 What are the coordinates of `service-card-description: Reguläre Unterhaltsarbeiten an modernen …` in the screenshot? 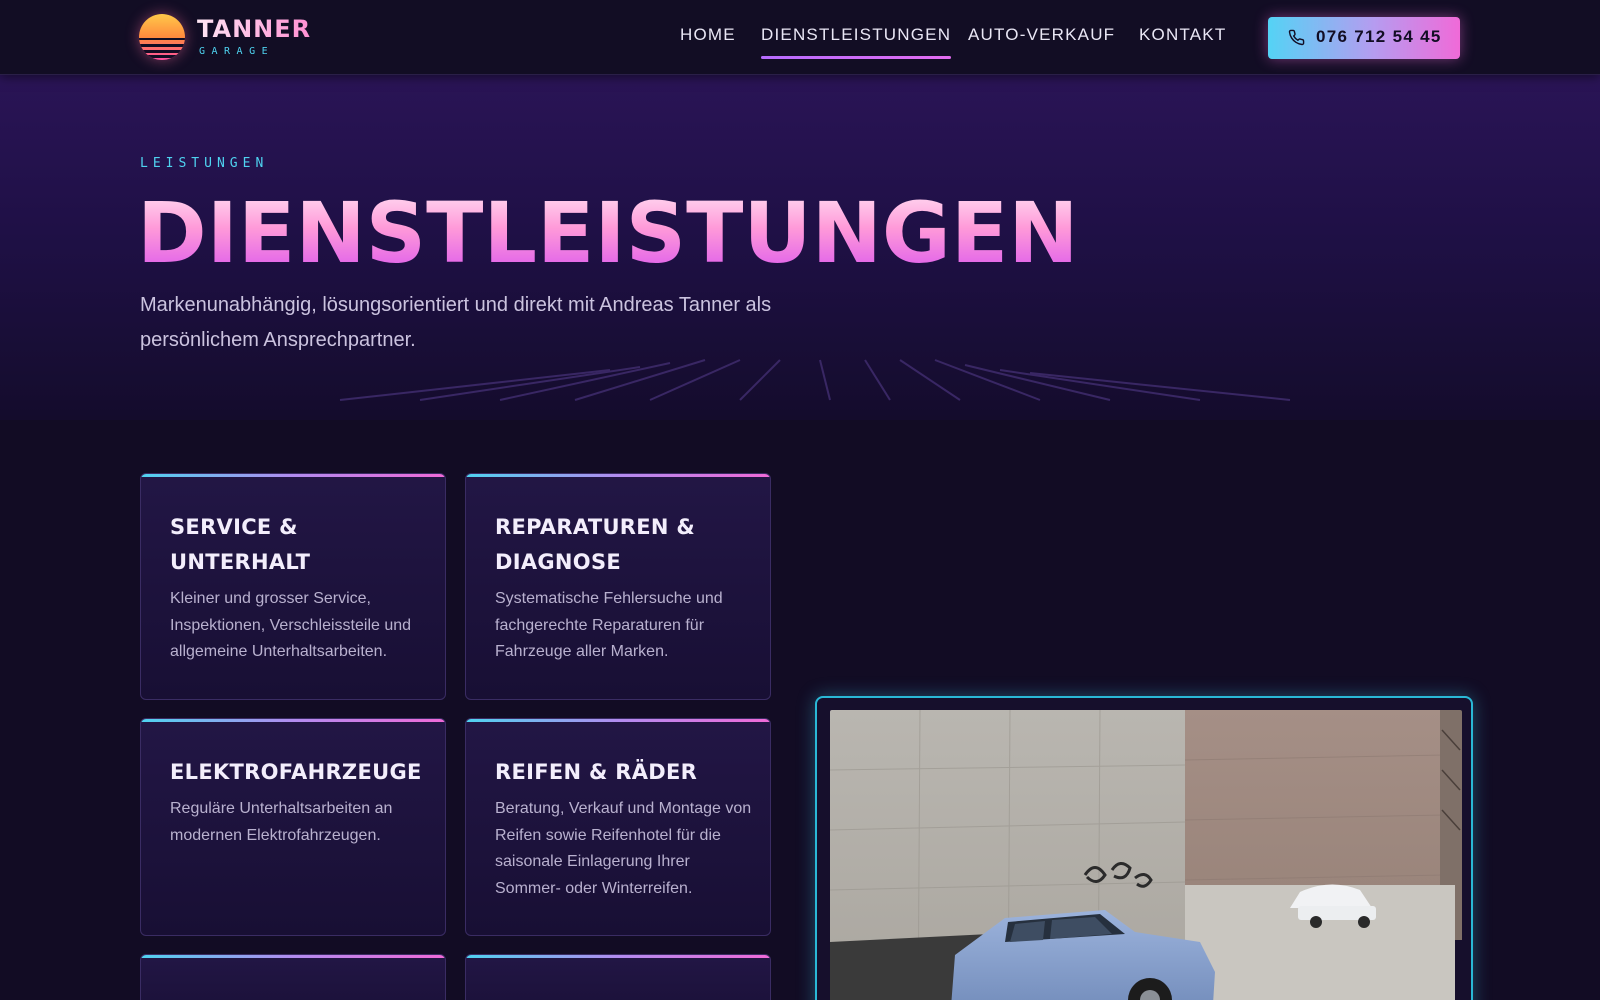 It's located at (281, 822).